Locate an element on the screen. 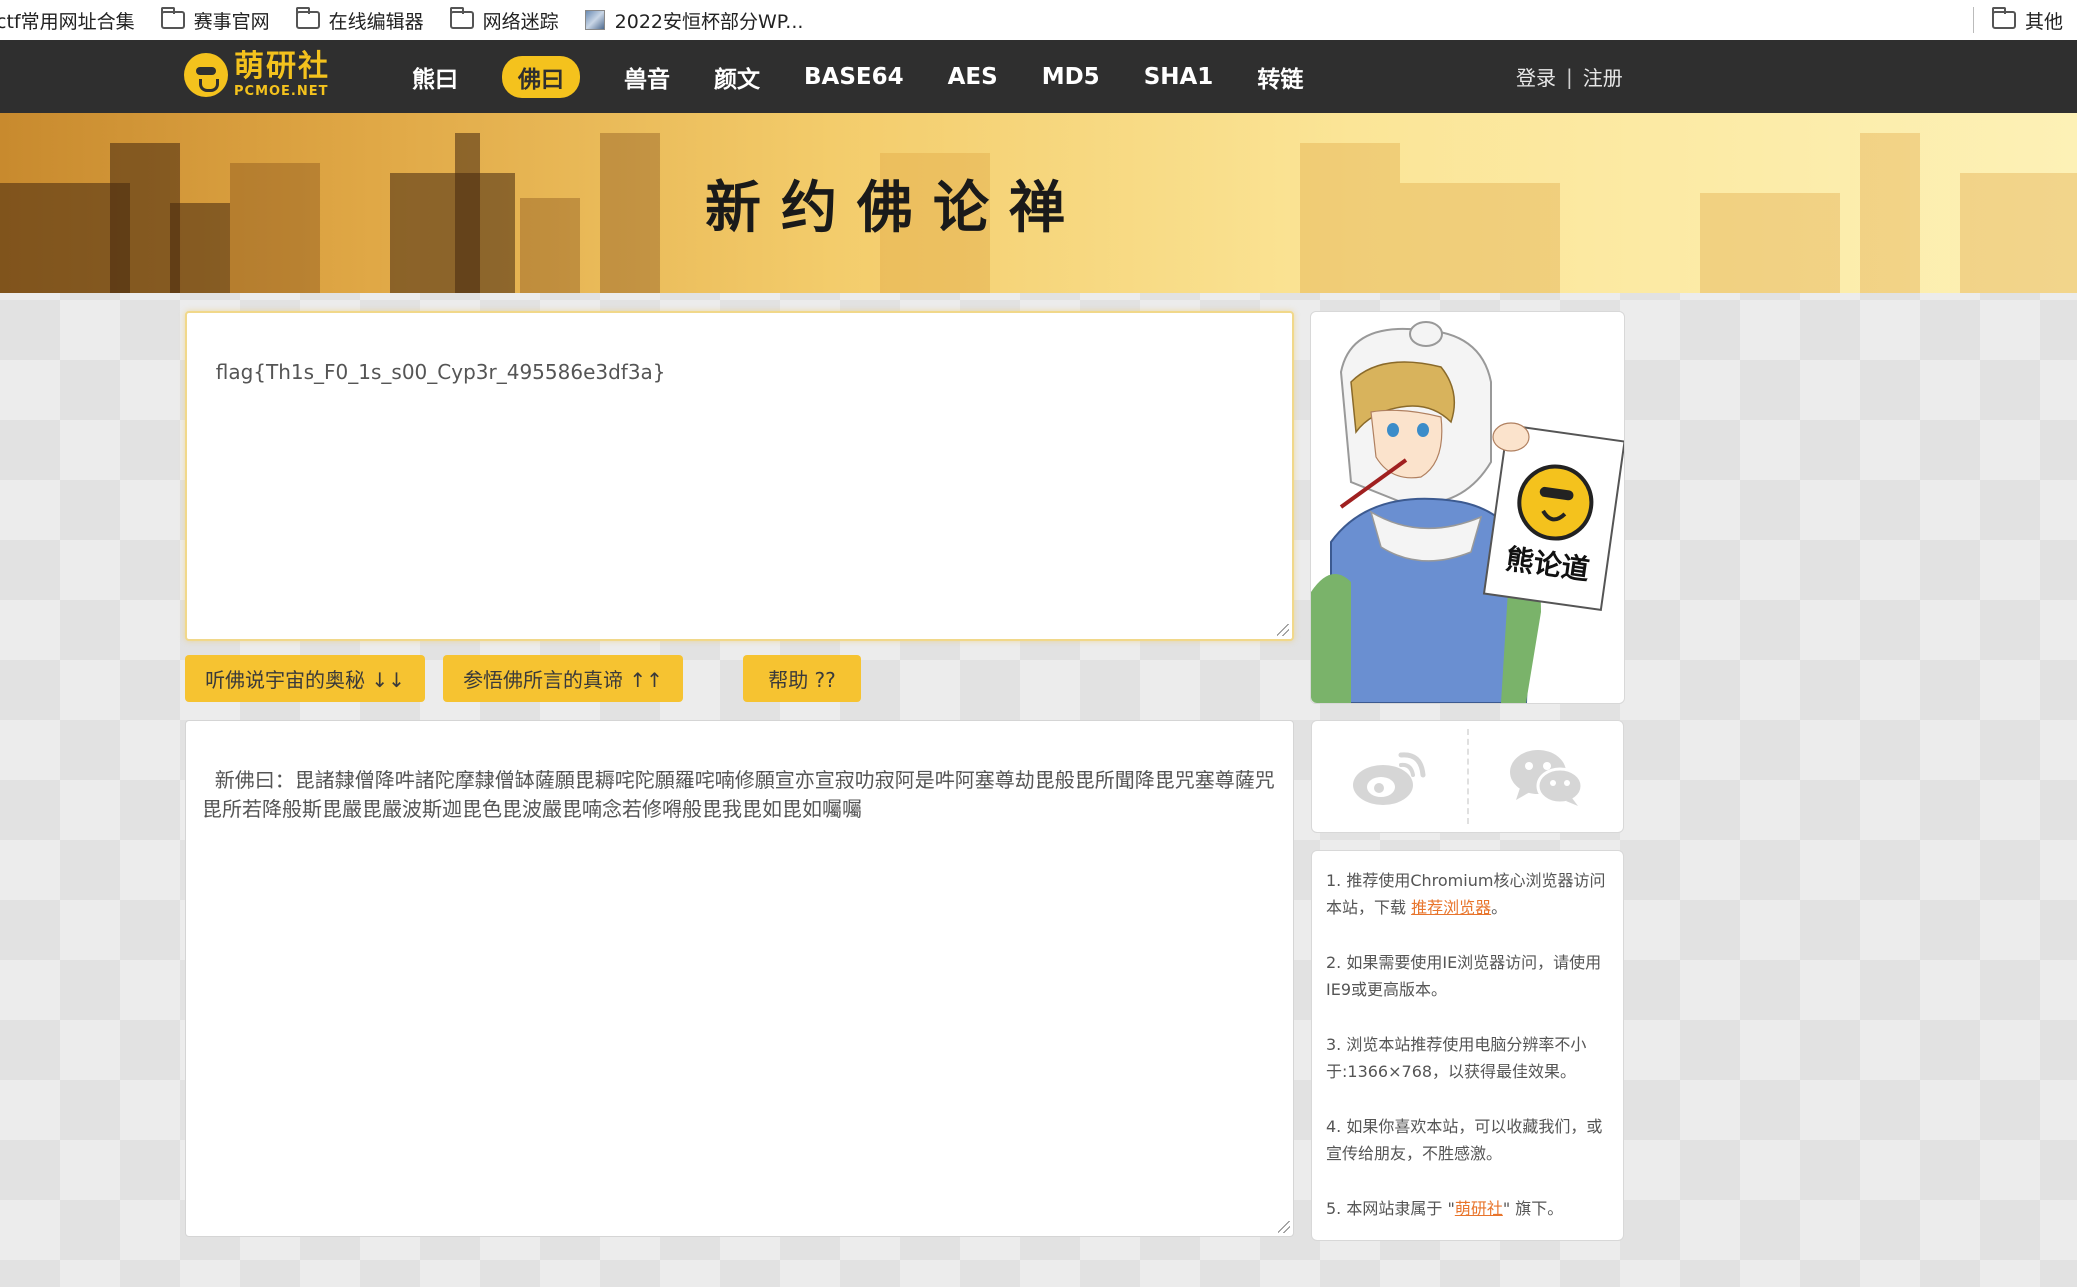 The image size is (2077, 1287). notice-item: 3. 浏览本站推荐使用电脑分辨率不小于:1366×768，以获得最佳效果。 is located at coordinates (1467, 1058).